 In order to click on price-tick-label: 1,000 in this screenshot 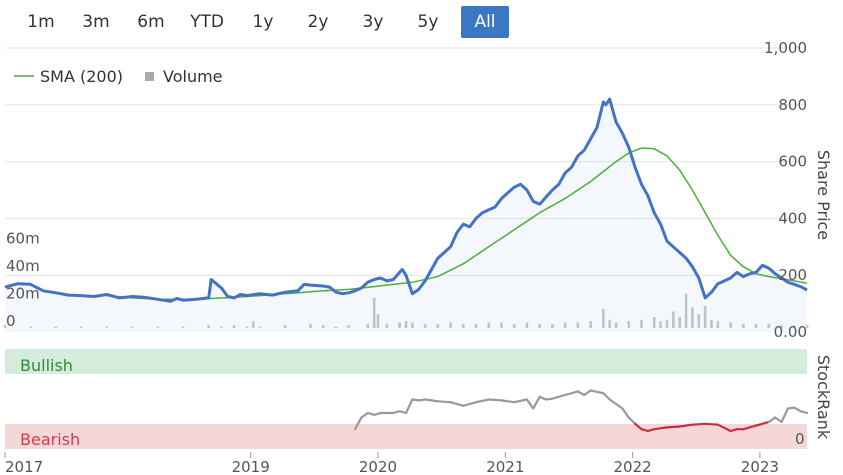, I will do `click(785, 48)`.